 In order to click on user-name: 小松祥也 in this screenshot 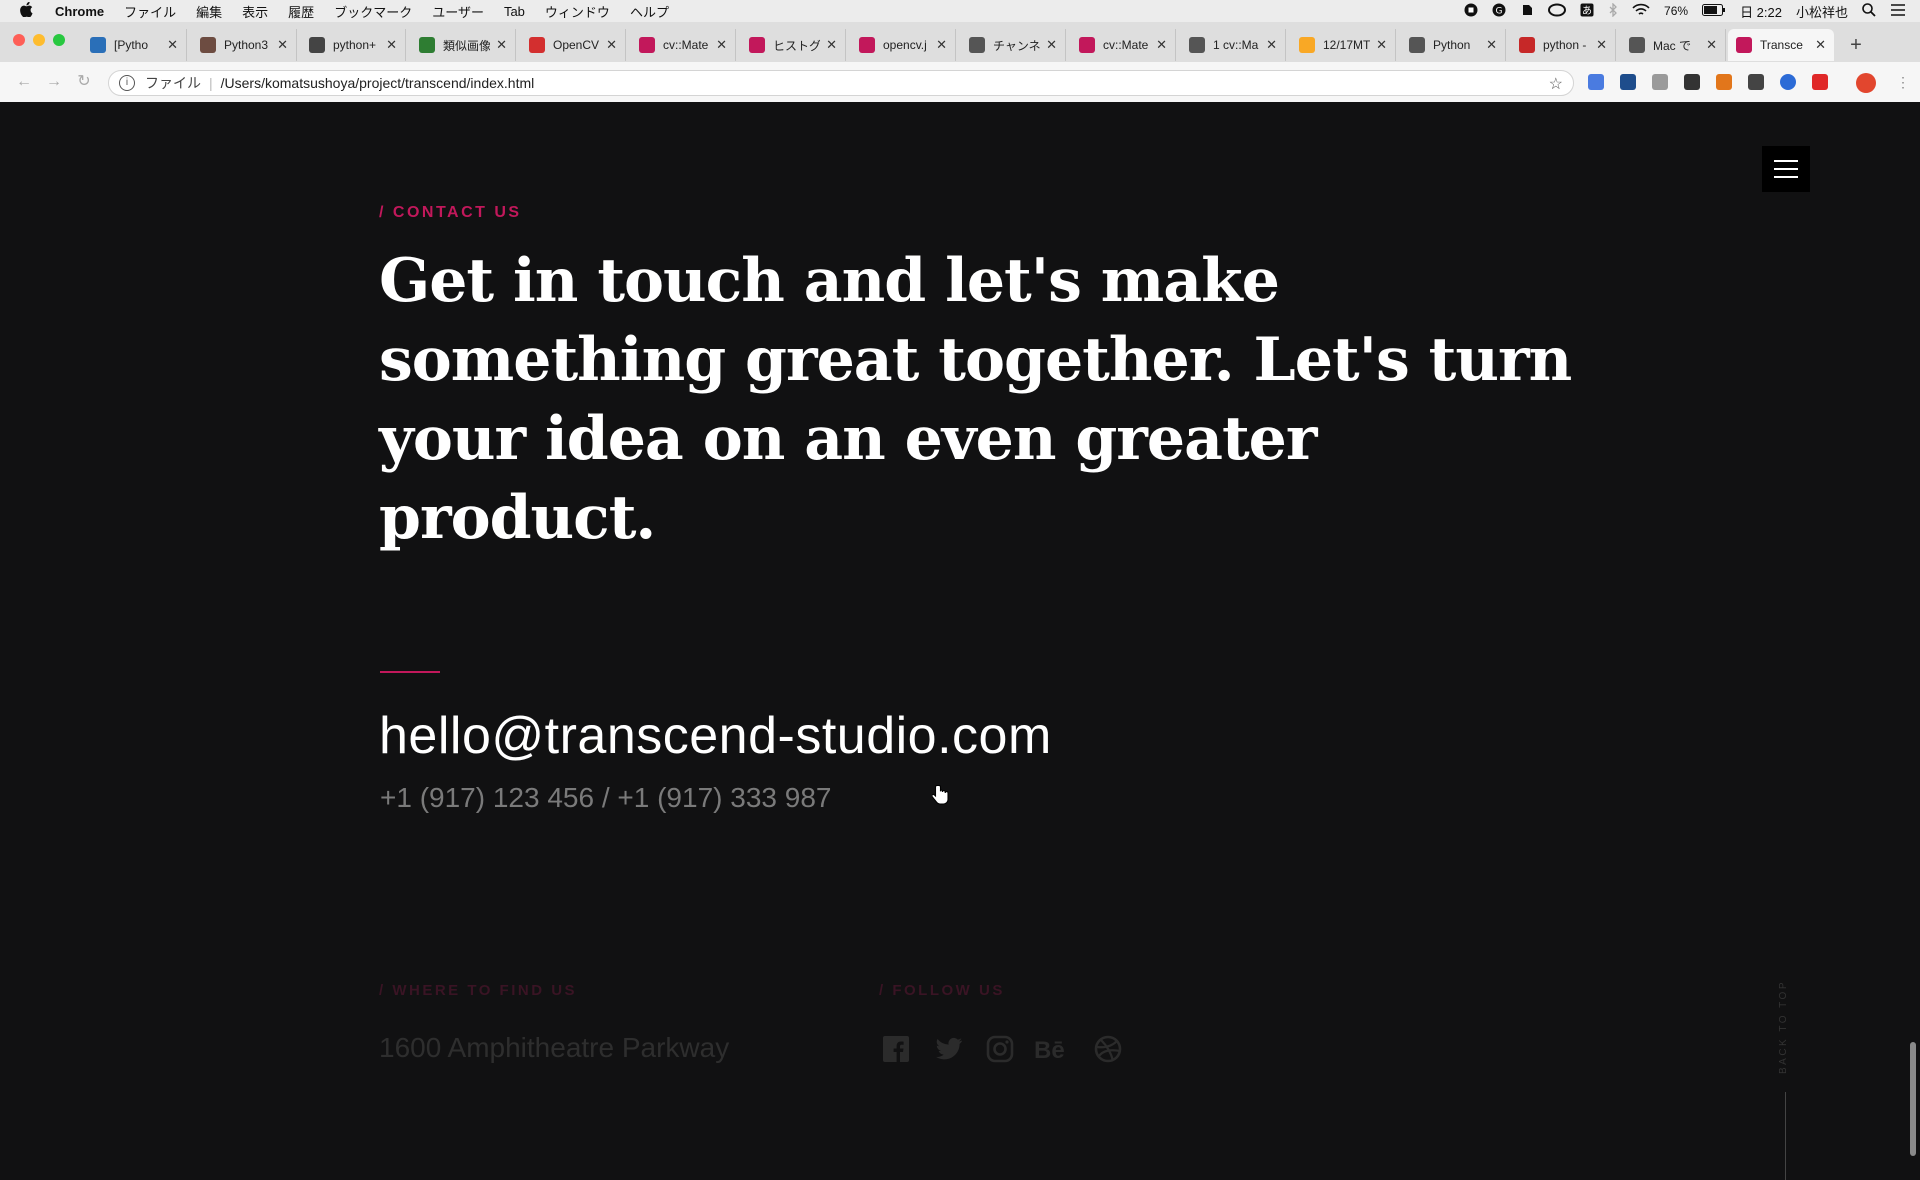, I will do `click(1822, 11)`.